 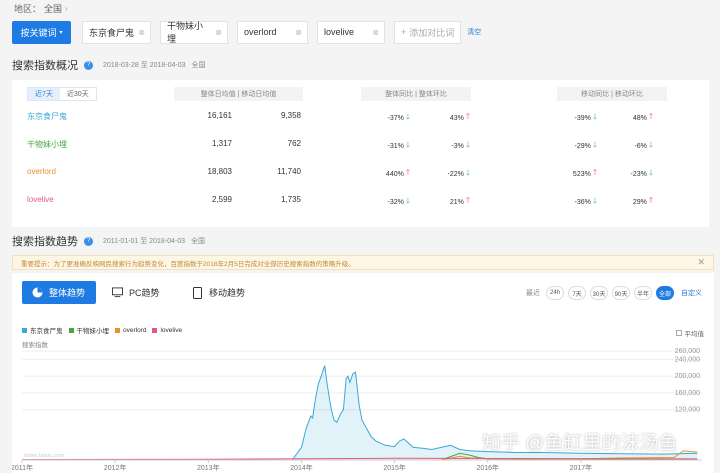 I want to click on legend-item: overlord, so click(x=130, y=330).